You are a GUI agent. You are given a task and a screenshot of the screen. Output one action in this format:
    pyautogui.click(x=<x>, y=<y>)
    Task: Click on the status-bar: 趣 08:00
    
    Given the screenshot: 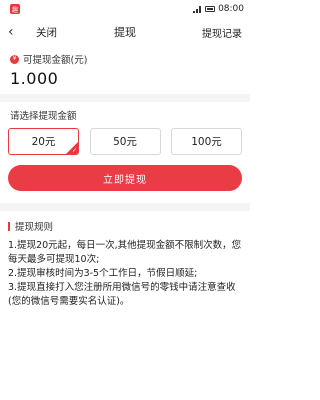 What is the action you would take?
    pyautogui.click(x=125, y=9)
    